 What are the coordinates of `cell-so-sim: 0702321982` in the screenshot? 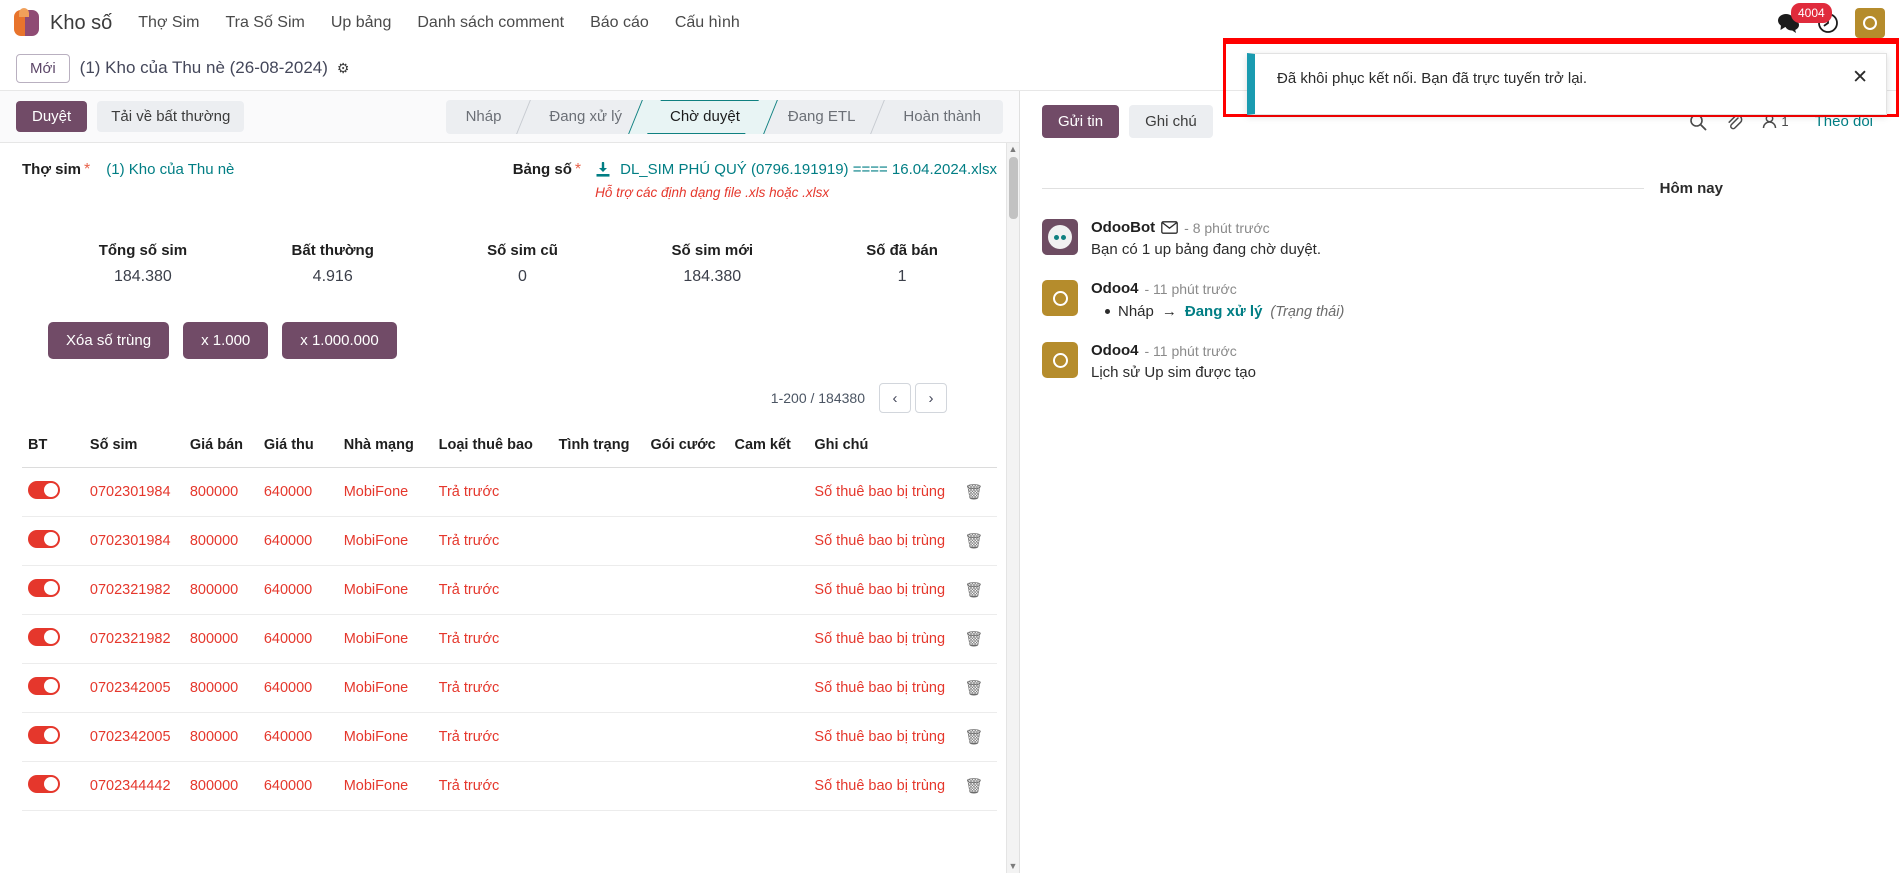 It's located at (133, 590).